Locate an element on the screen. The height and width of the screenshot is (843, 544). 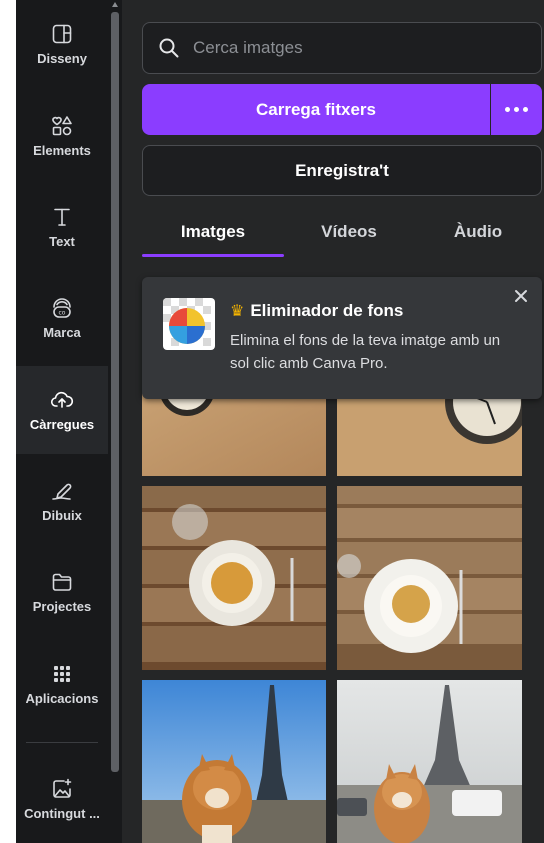
sidebar-item-label: Text is located at coordinates (62, 241).